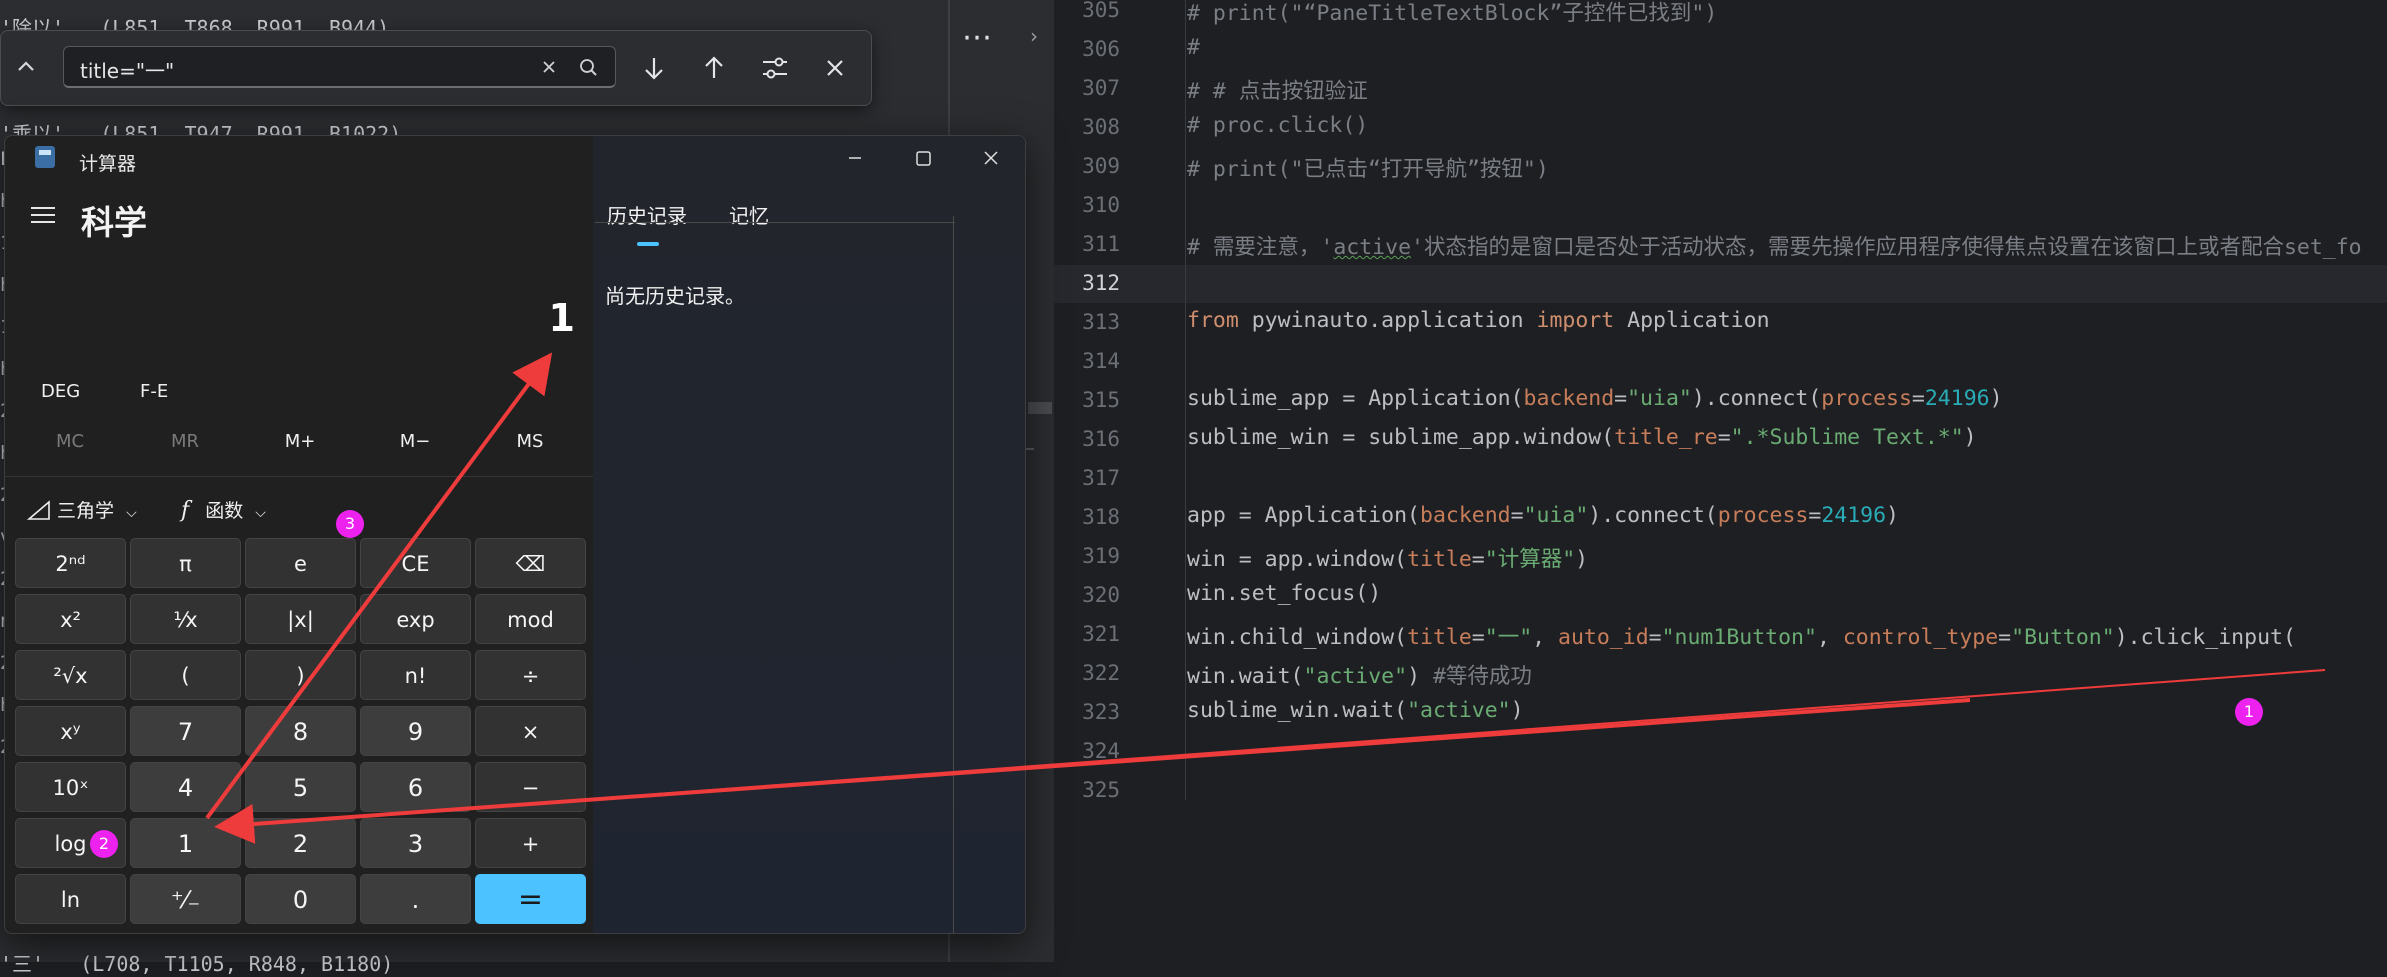 The image size is (2387, 977). Describe the element at coordinates (2249, 712) in the screenshot. I see `step-badge-1: 1` at that location.